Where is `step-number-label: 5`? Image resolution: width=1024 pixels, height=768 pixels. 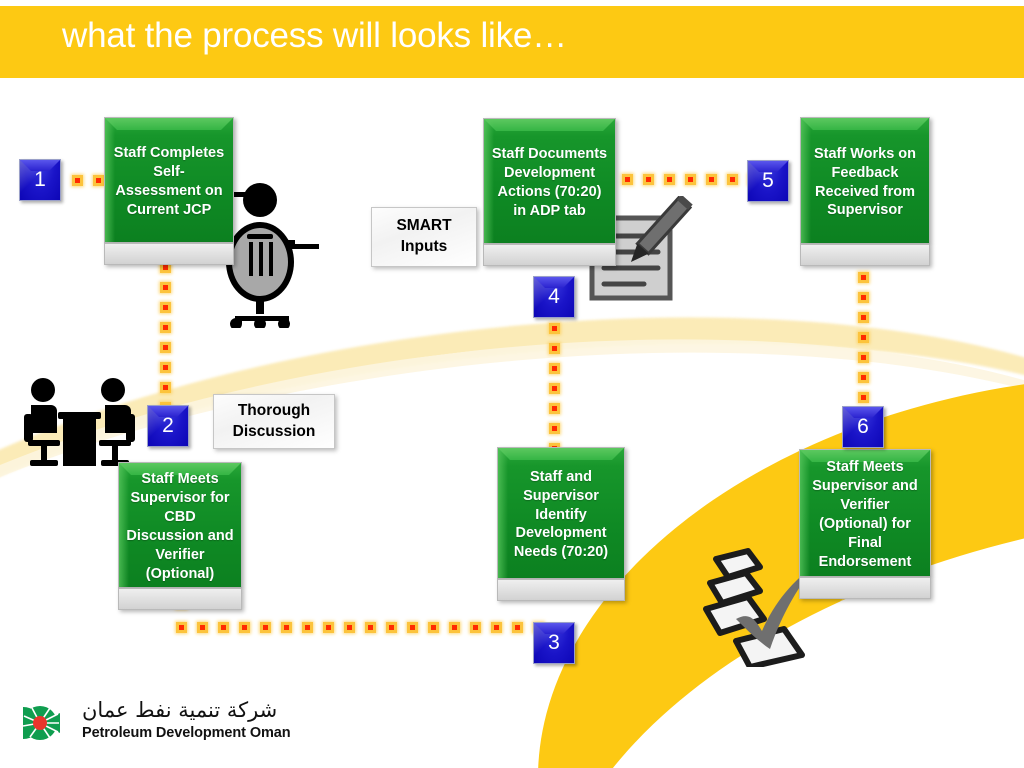 step-number-label: 5 is located at coordinates (768, 180).